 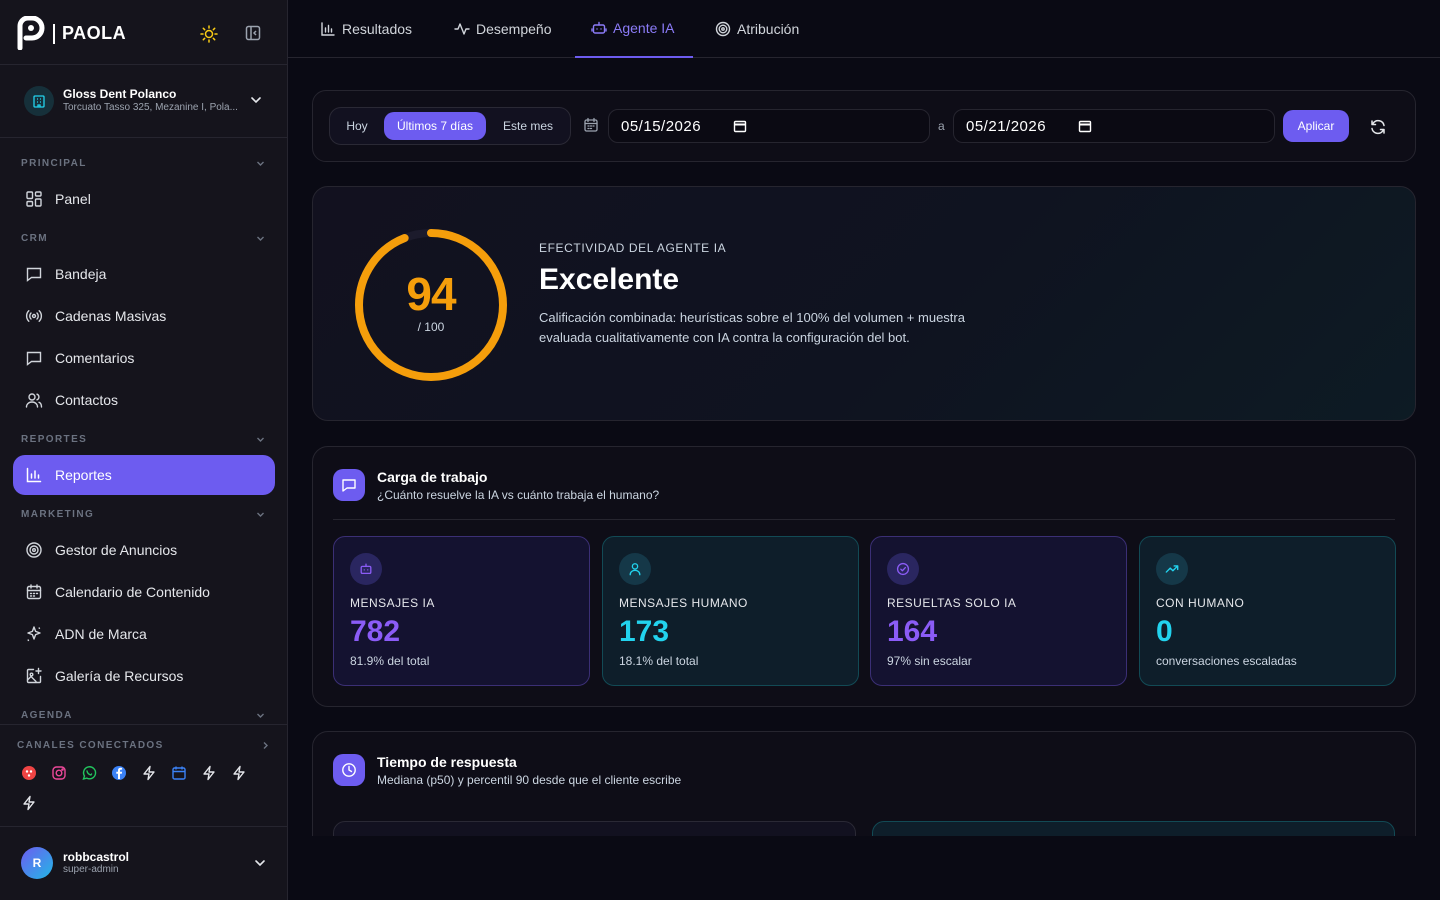 What do you see at coordinates (120, 94) in the screenshot?
I see `account-name: Gloss Dent Polanco` at bounding box center [120, 94].